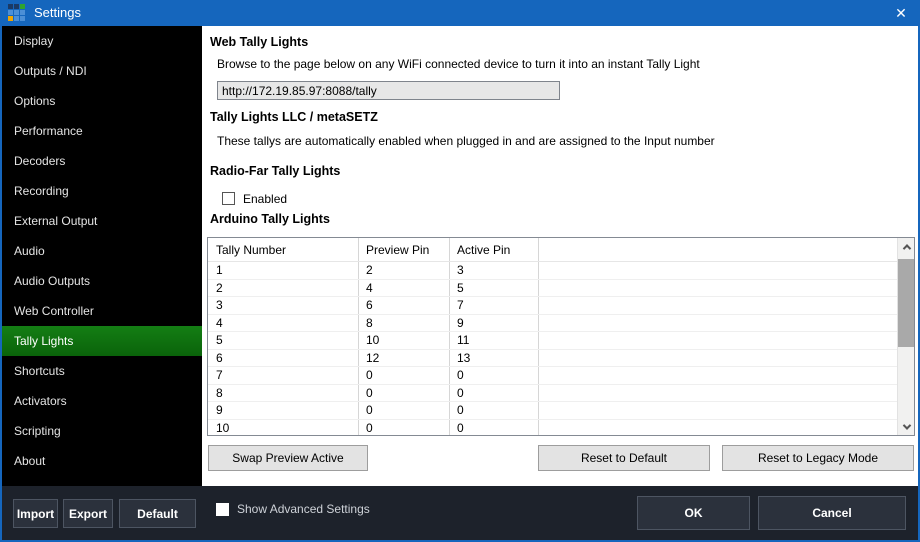 Image resolution: width=920 pixels, height=542 pixels. What do you see at coordinates (102, 191) in the screenshot?
I see `sidebar-item-recording: Recording` at bounding box center [102, 191].